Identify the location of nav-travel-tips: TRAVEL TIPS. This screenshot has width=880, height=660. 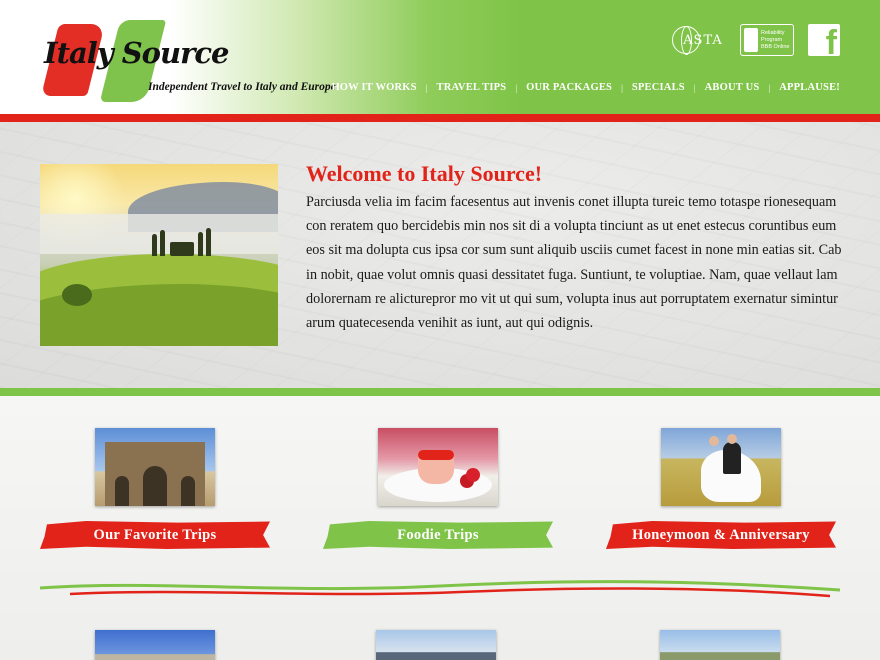
(472, 87).